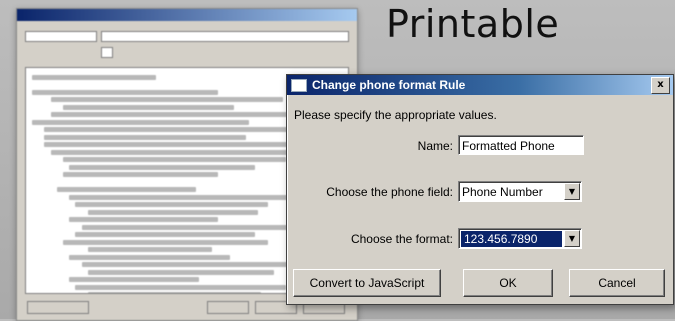 The height and width of the screenshot is (321, 675). Describe the element at coordinates (502, 191) in the screenshot. I see `phone-field-value: Phone Number` at that location.